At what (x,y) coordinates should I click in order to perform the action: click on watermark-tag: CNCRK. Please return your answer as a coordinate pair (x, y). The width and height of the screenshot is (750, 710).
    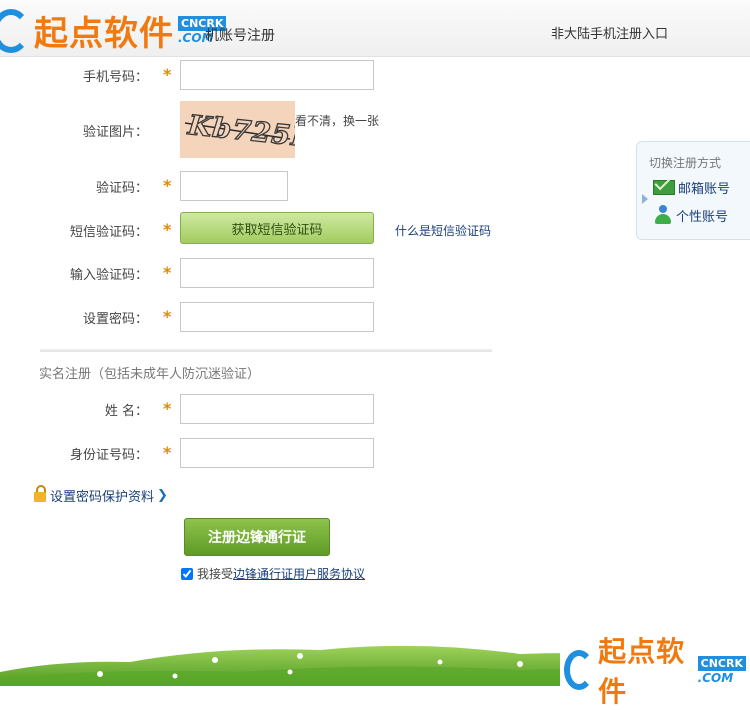
    Looking at the image, I should click on (721, 663).